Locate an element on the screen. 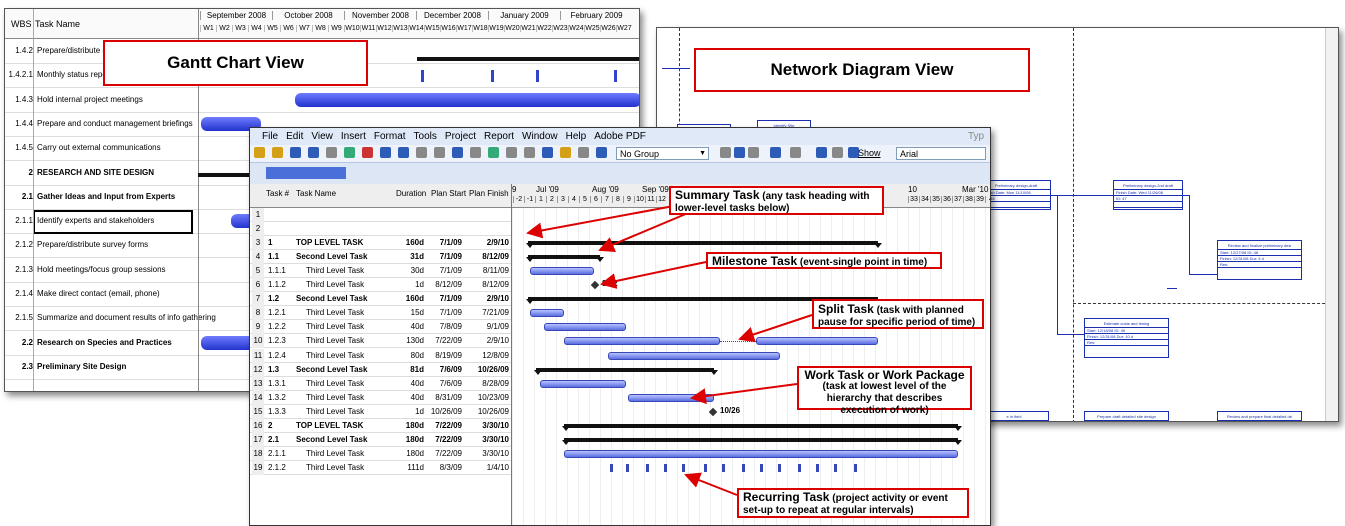 Image resolution: width=1345 pixels, height=526 pixels. task-row: 1 is located at coordinates (381, 215).